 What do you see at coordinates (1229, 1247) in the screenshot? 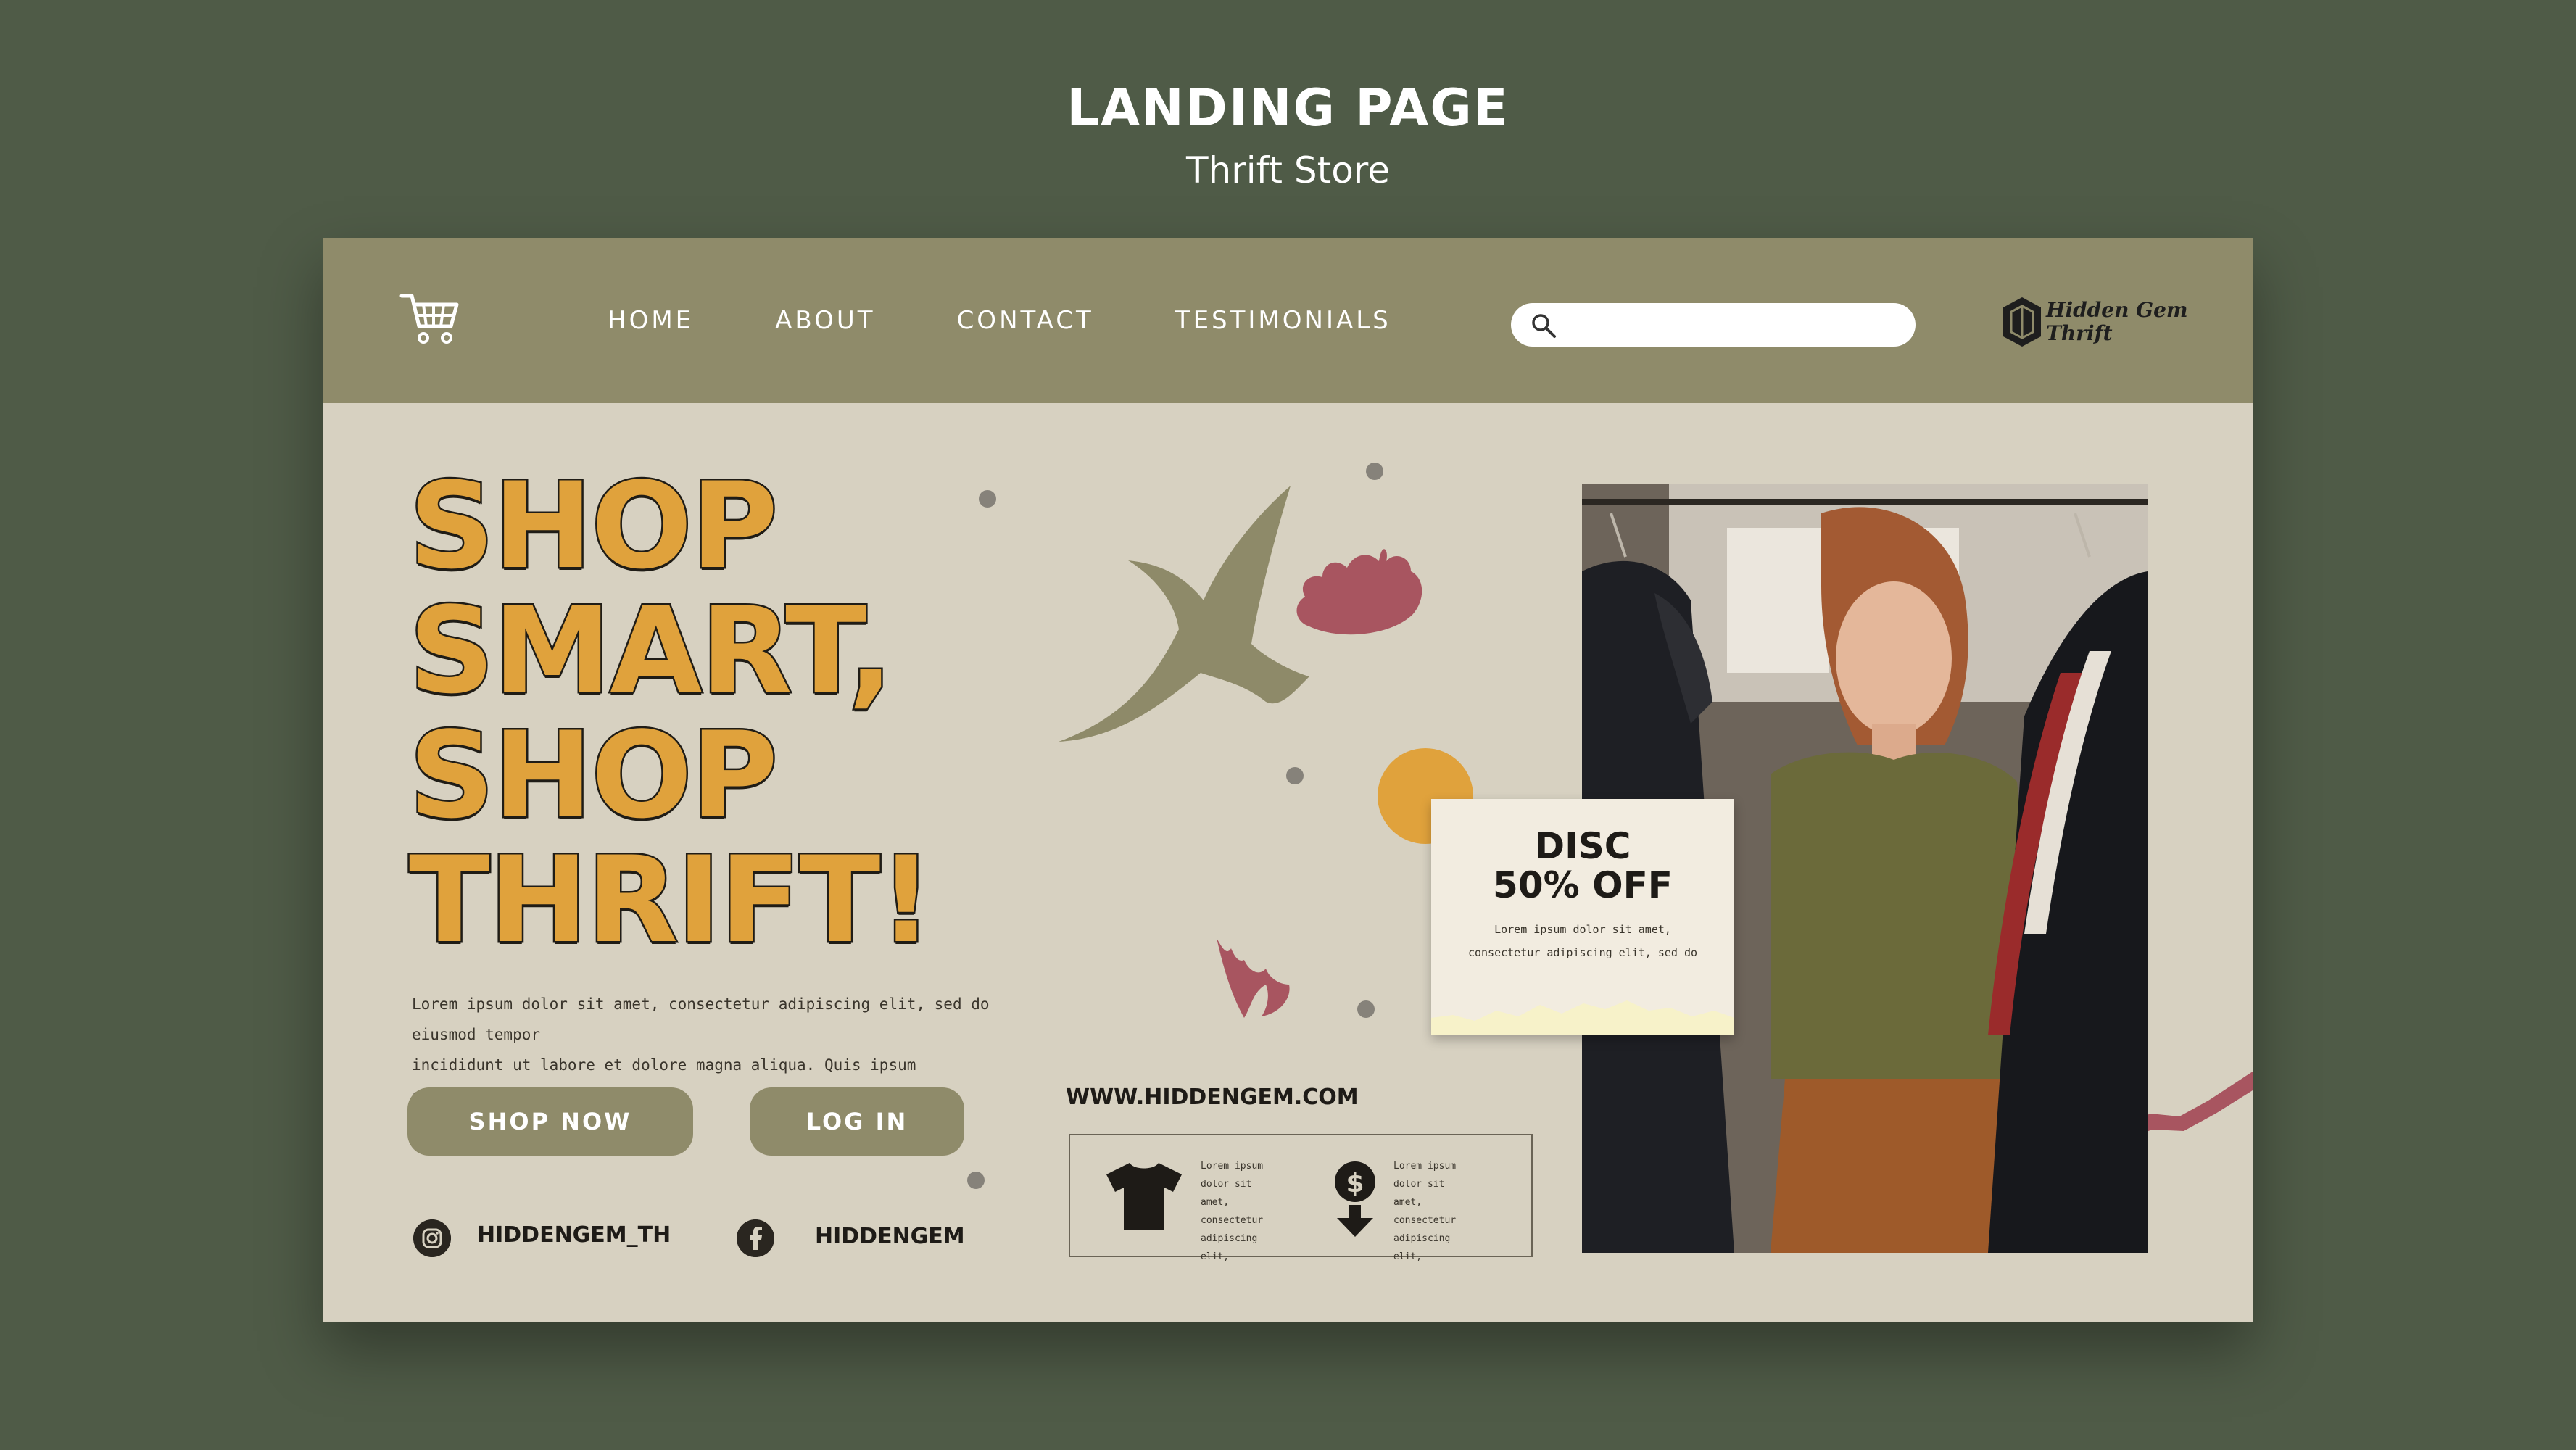
I see `feature-1-line: adipiscing elit,` at bounding box center [1229, 1247].